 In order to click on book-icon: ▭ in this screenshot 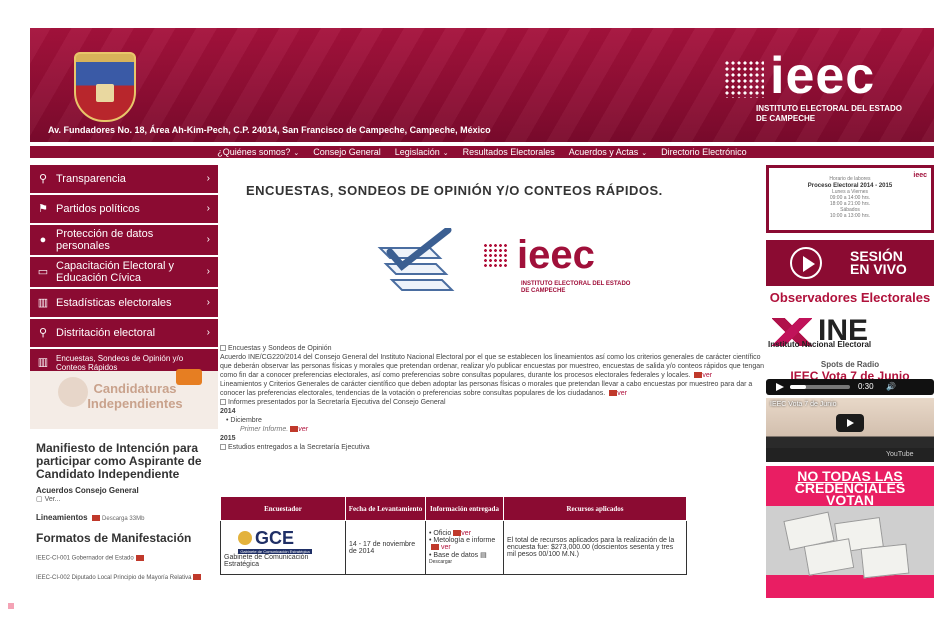, I will do `click(43, 272)`.